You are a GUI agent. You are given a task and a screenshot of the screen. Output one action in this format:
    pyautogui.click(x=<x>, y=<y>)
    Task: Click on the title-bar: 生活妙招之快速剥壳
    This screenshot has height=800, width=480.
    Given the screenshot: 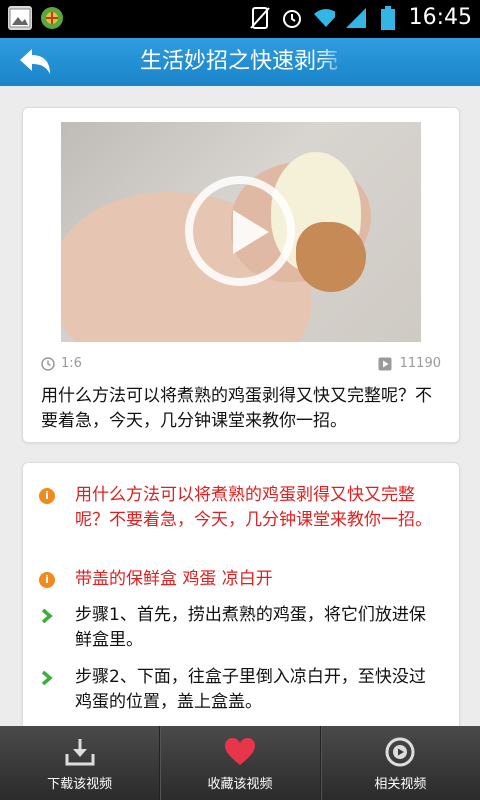 What is the action you would take?
    pyautogui.click(x=240, y=62)
    